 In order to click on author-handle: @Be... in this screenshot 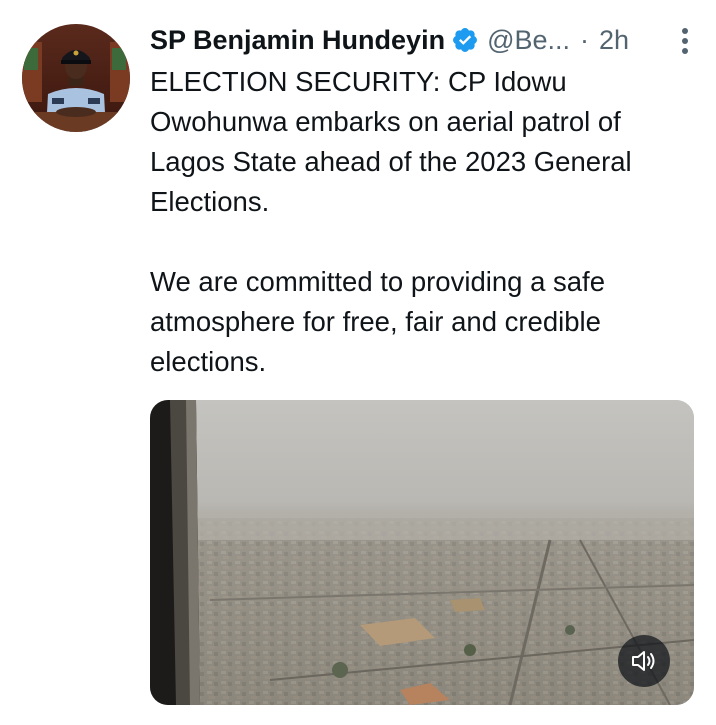, I will do `click(528, 40)`.